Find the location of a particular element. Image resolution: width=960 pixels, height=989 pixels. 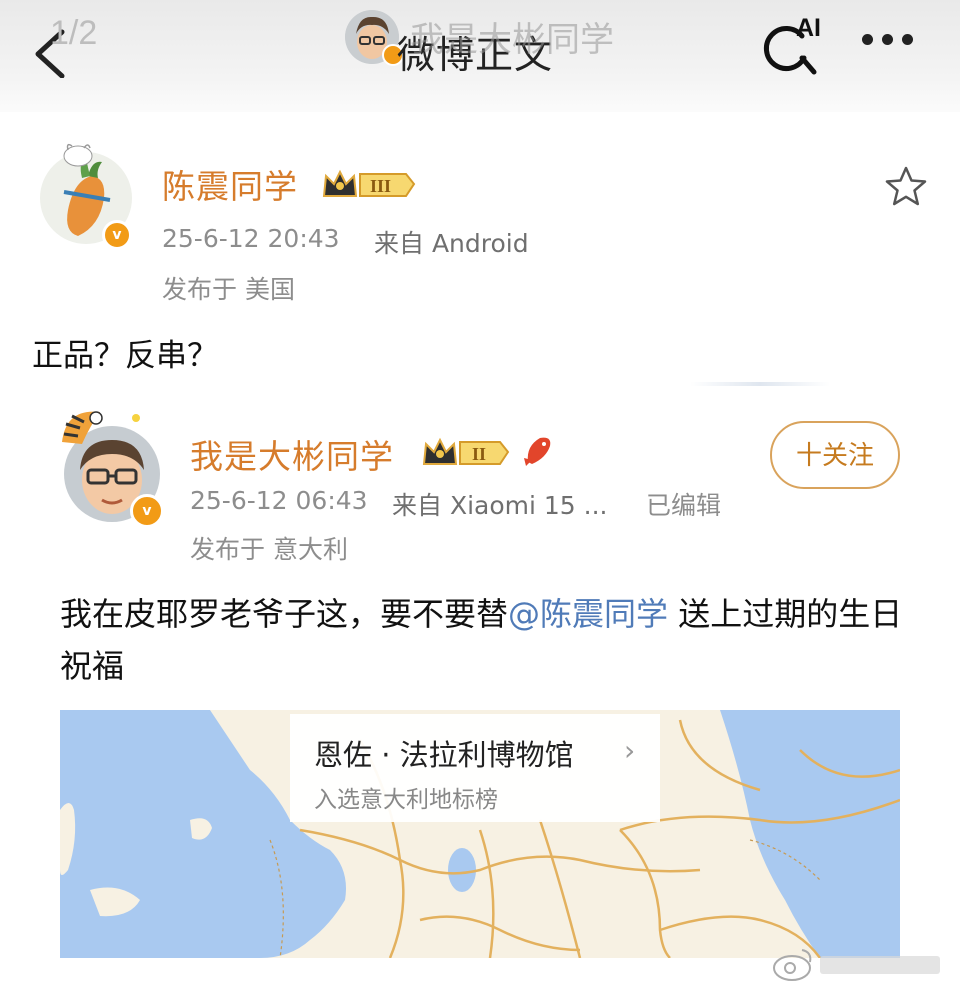

member-crown-icon: II is located at coordinates (466, 451).